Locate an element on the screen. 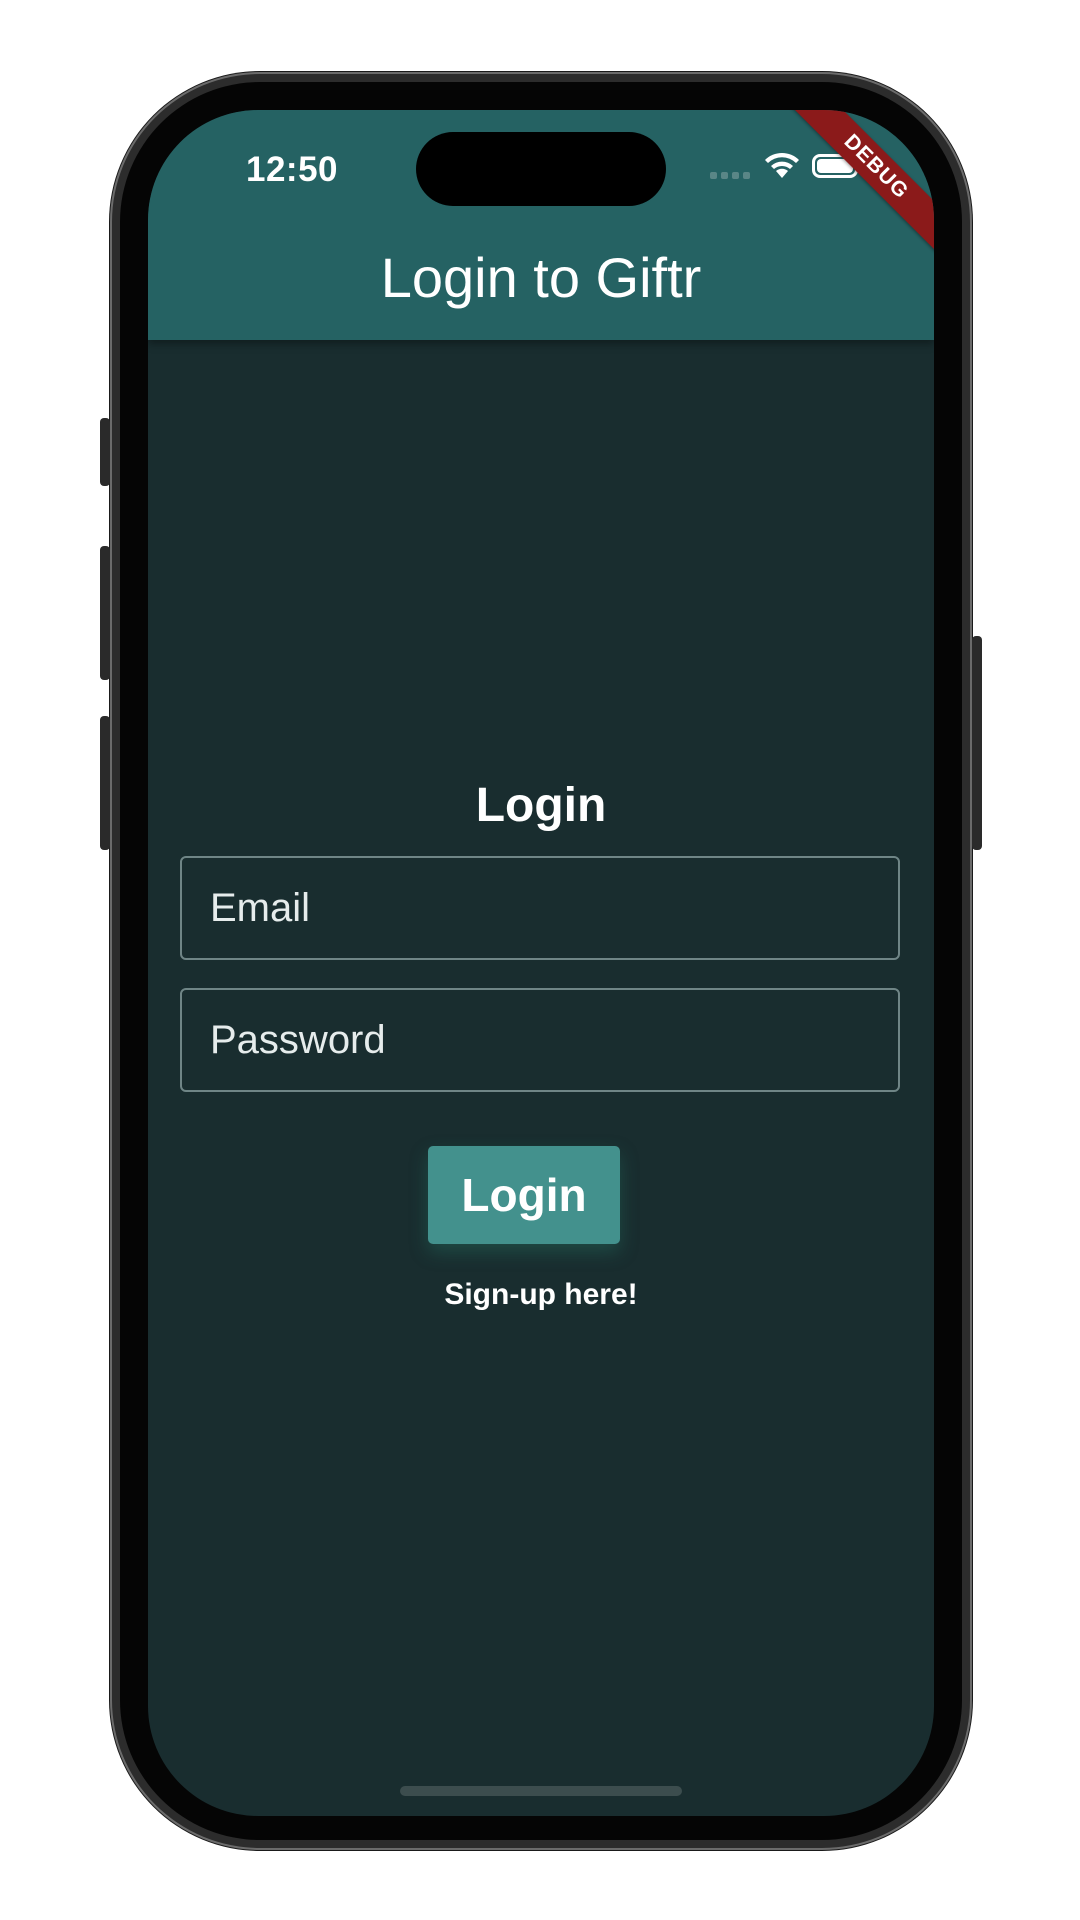 The width and height of the screenshot is (1080, 1920). email-field is located at coordinates (540, 908).